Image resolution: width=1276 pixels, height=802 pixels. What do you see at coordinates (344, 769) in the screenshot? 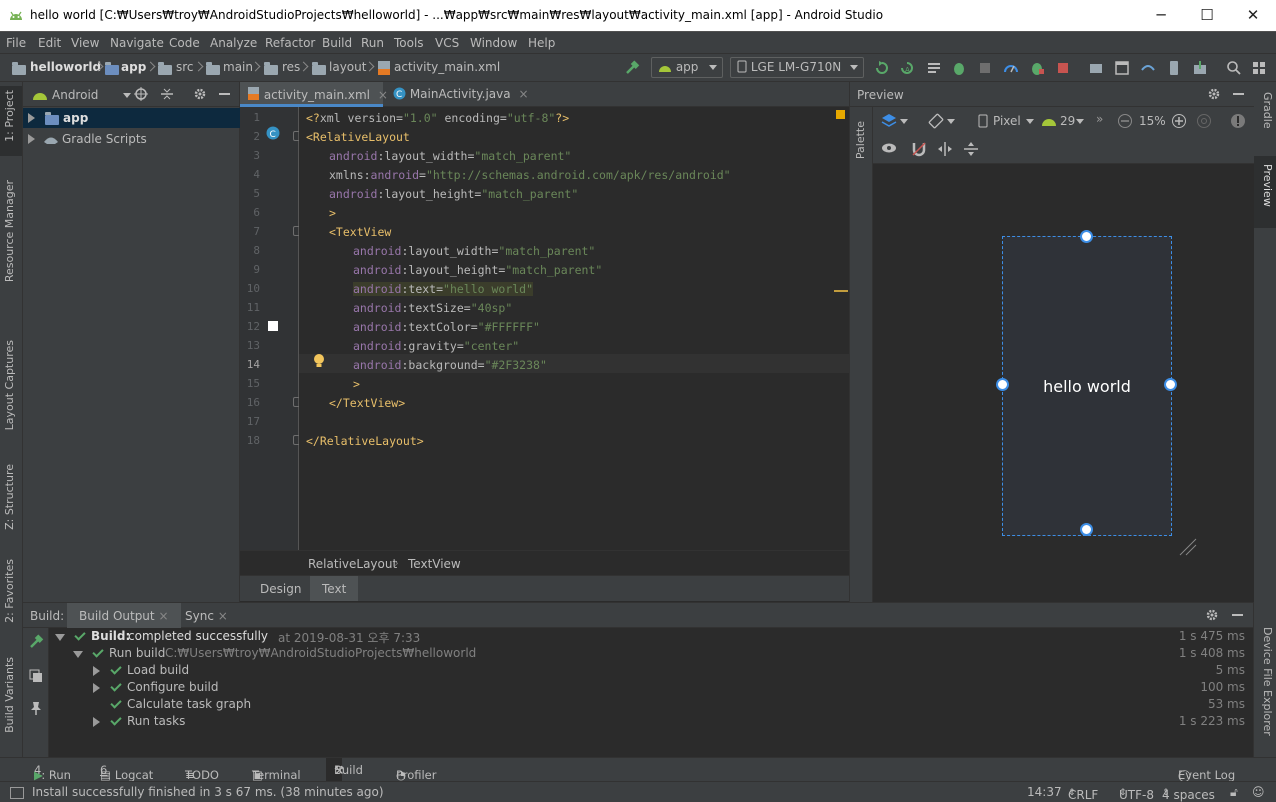
I see `tool-build: ⚒ Build` at bounding box center [344, 769].